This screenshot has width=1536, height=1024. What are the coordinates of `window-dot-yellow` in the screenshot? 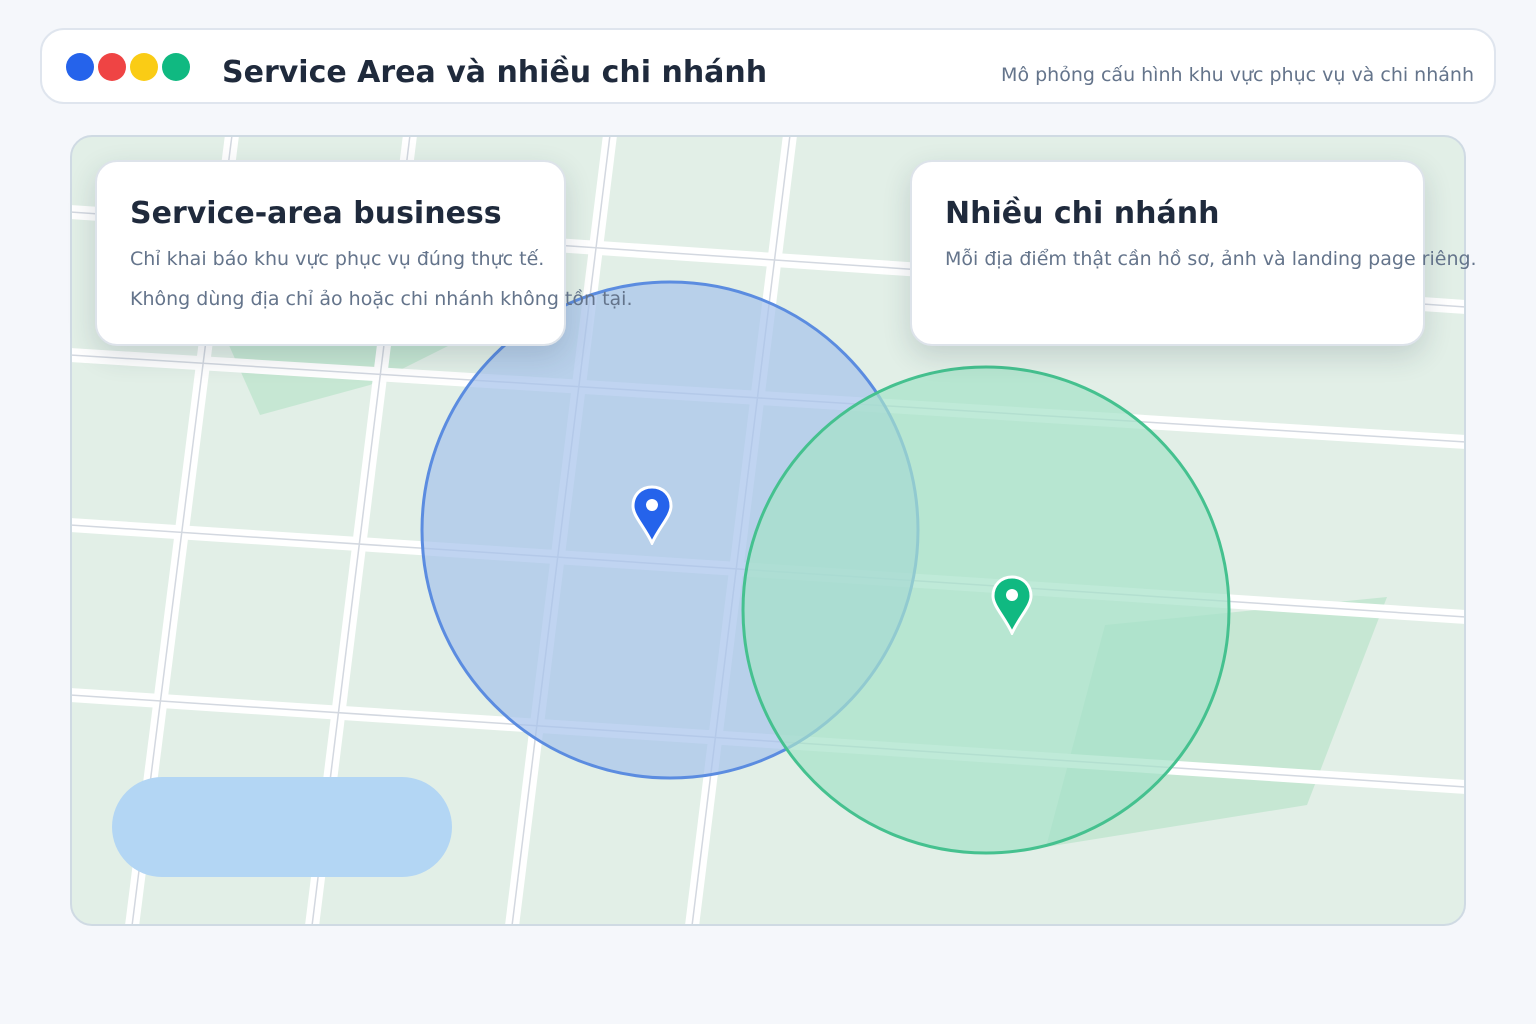 It's located at (144, 67).